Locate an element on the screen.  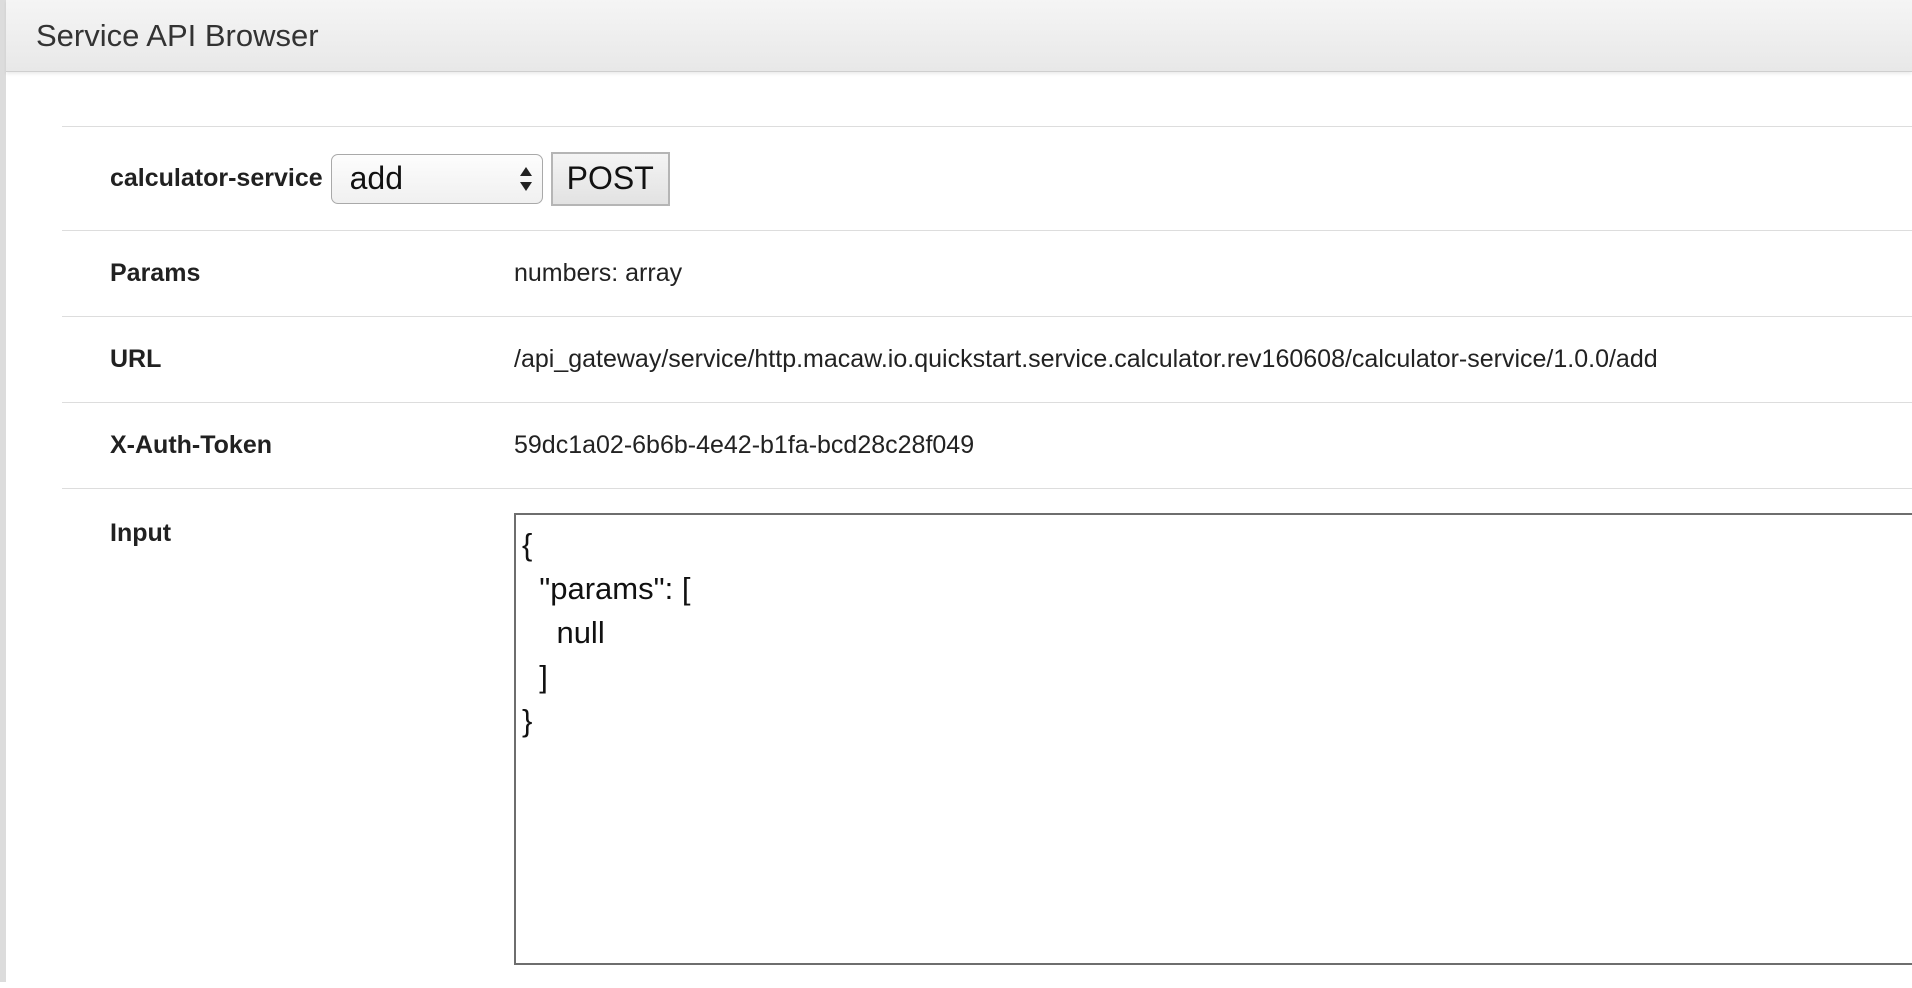
params-value: numbers: array is located at coordinates (598, 273).